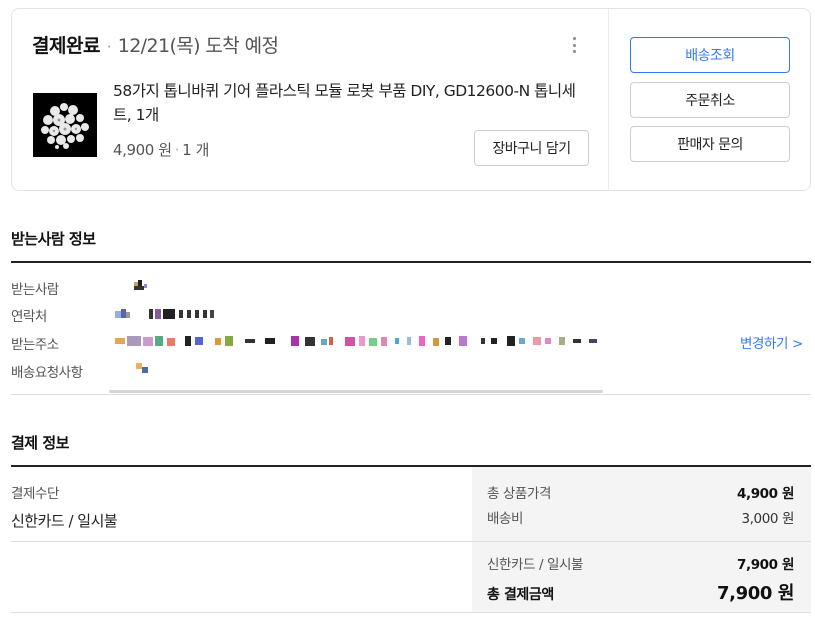  Describe the element at coordinates (35, 494) in the screenshot. I see `payment-method-label: 결제수단` at that location.